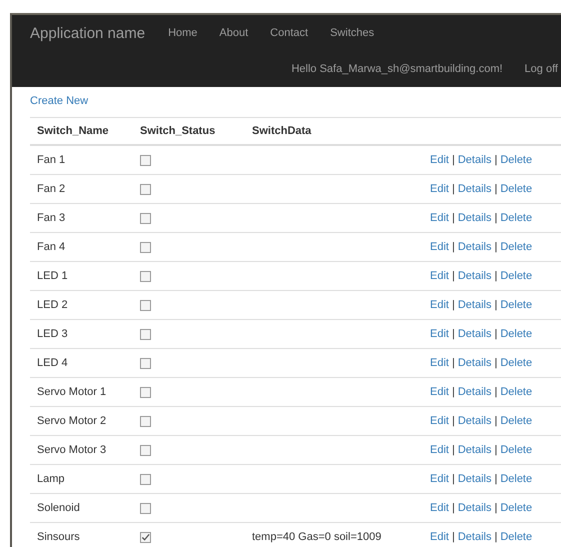 Image resolution: width=561 pixels, height=547 pixels. I want to click on table-cell: Fan 4, so click(85, 247).